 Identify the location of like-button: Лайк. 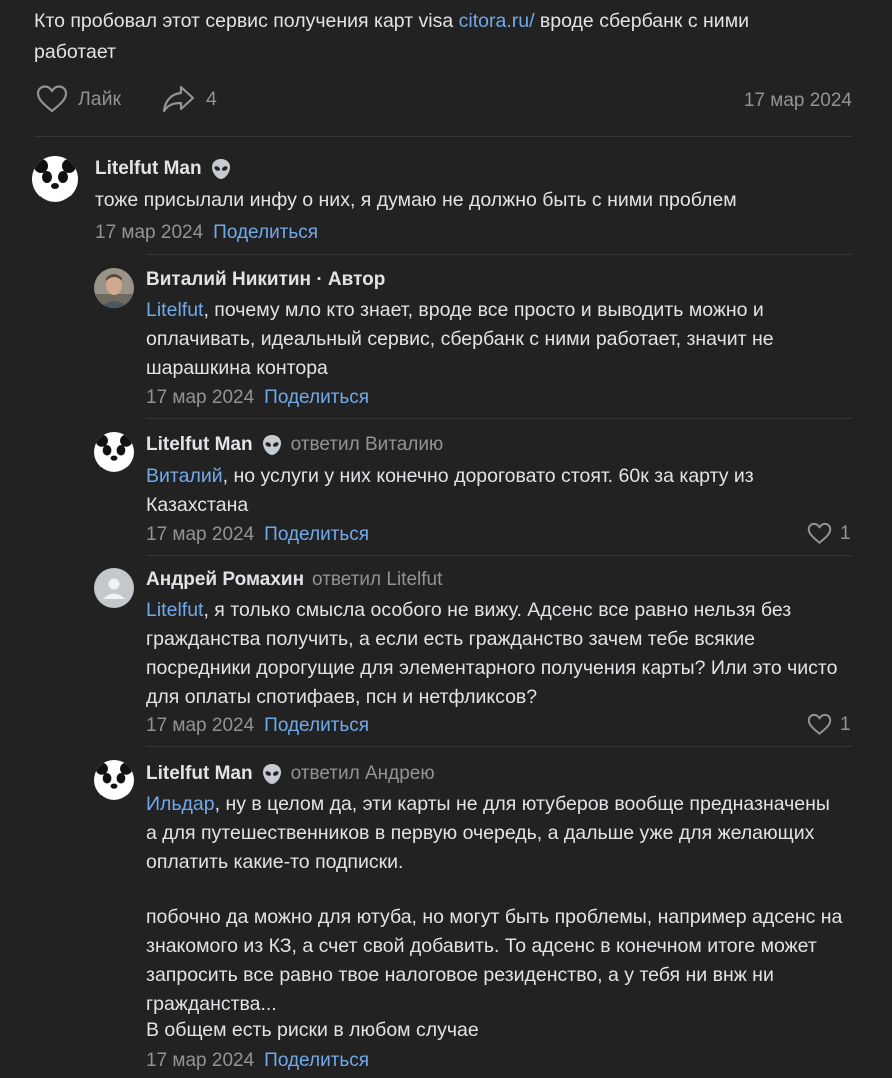
(78, 99).